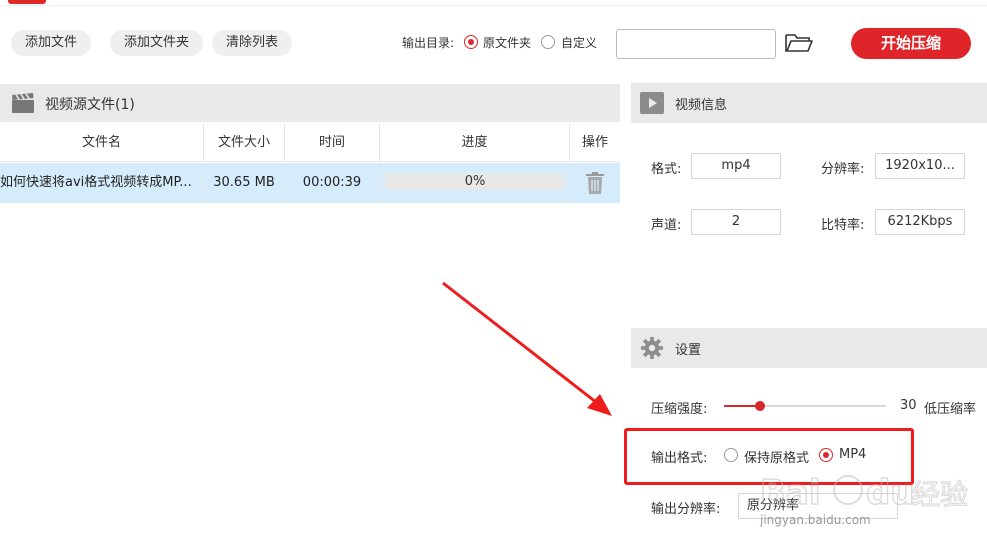 The image size is (987, 556). I want to click on source-panel-title: 视频源文件(1), so click(90, 105).